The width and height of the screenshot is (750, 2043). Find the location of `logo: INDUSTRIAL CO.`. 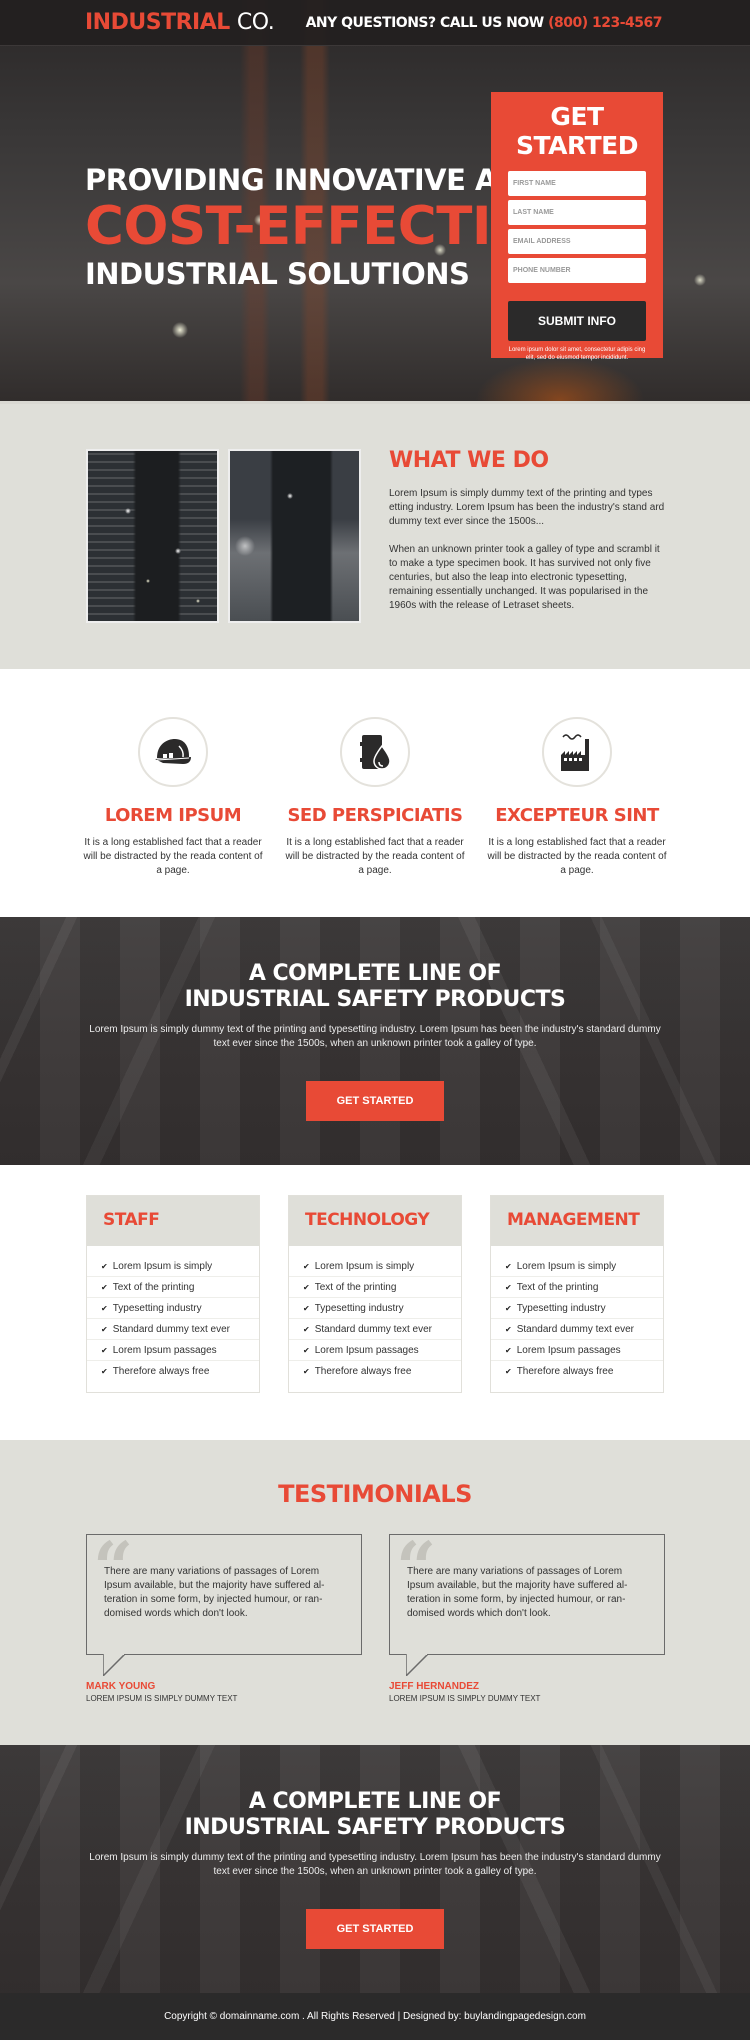

logo: INDUSTRIAL CO. is located at coordinates (180, 22).